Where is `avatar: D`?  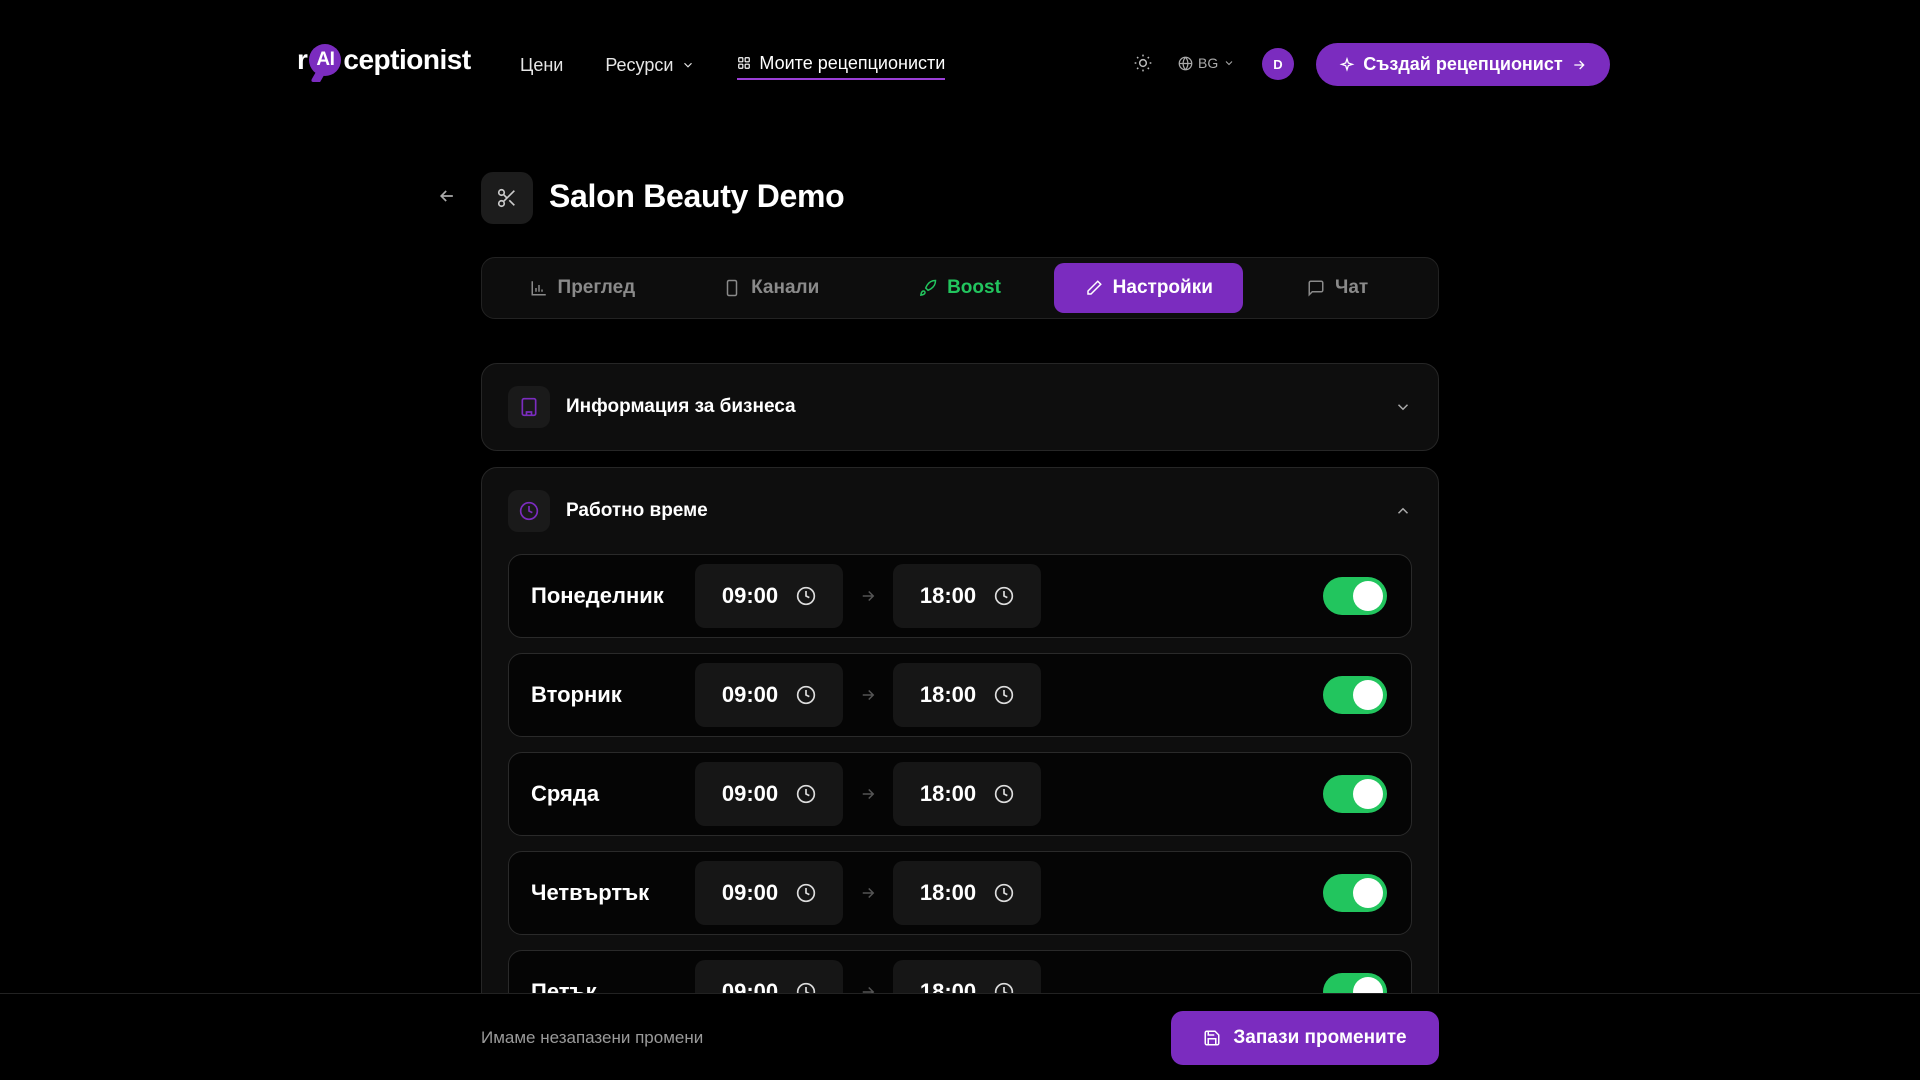 avatar: D is located at coordinates (1278, 64).